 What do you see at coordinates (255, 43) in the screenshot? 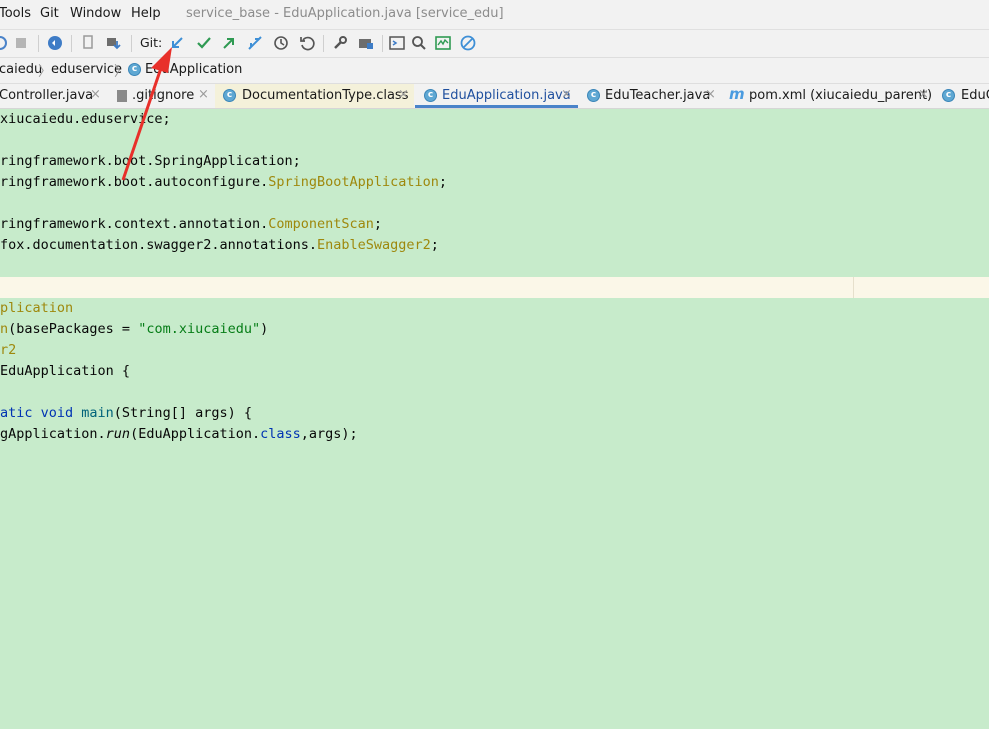
I see `git-merge-icon` at bounding box center [255, 43].